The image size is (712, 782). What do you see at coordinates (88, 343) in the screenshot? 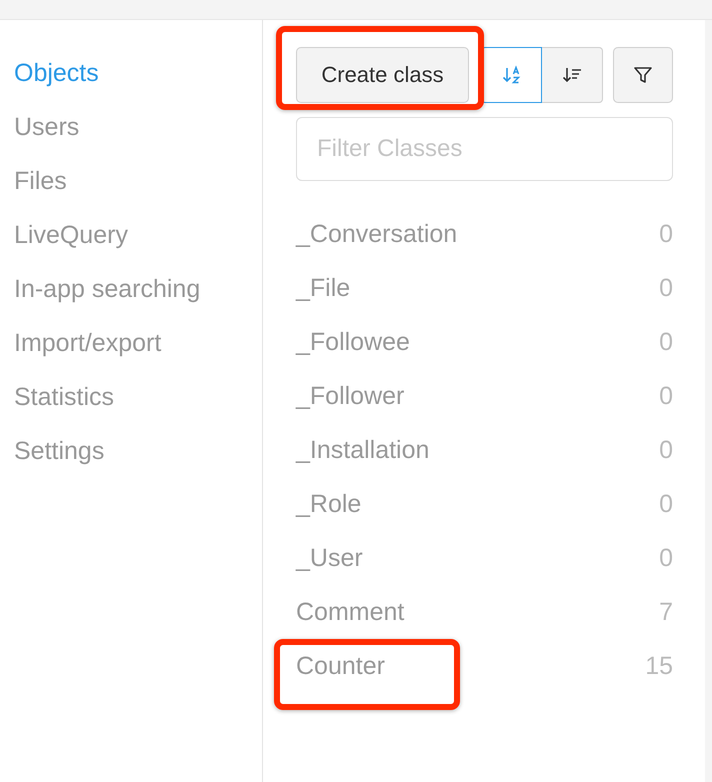
I see `sidebar-item: Import/export` at bounding box center [88, 343].